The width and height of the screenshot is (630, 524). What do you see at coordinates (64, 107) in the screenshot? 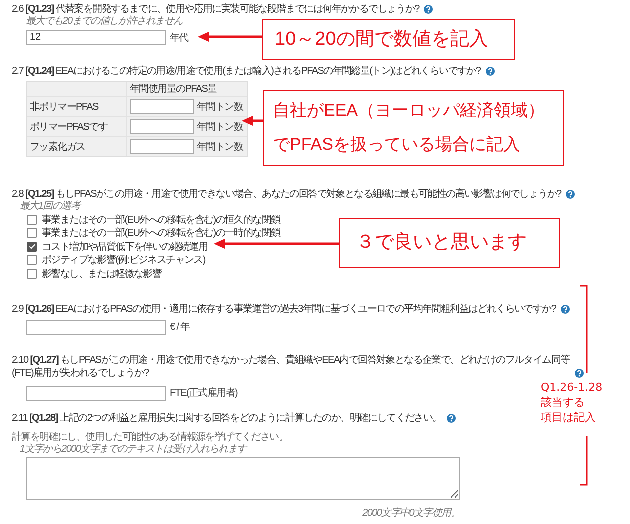
I see `row-label: 非ポリマーPFAS` at bounding box center [64, 107].